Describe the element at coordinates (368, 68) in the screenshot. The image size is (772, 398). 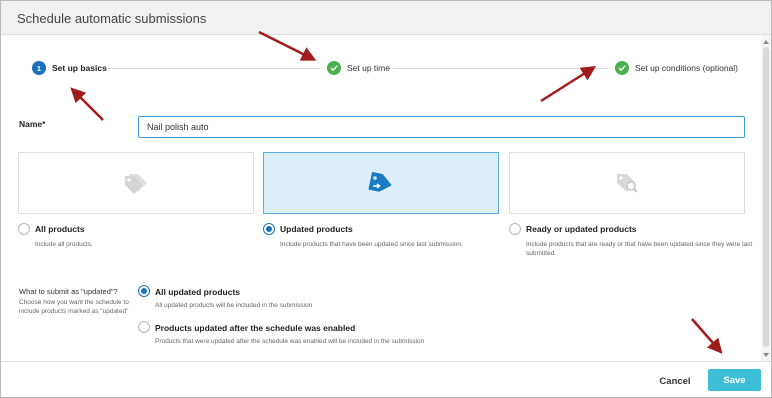
I see `step-label: Set up time` at that location.